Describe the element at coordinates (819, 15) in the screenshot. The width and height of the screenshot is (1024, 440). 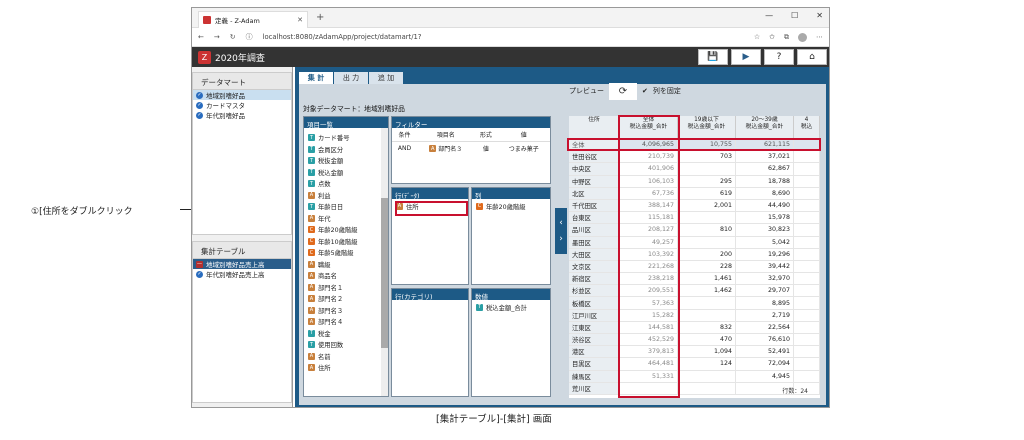
I see `close-window-button: ✕` at that location.